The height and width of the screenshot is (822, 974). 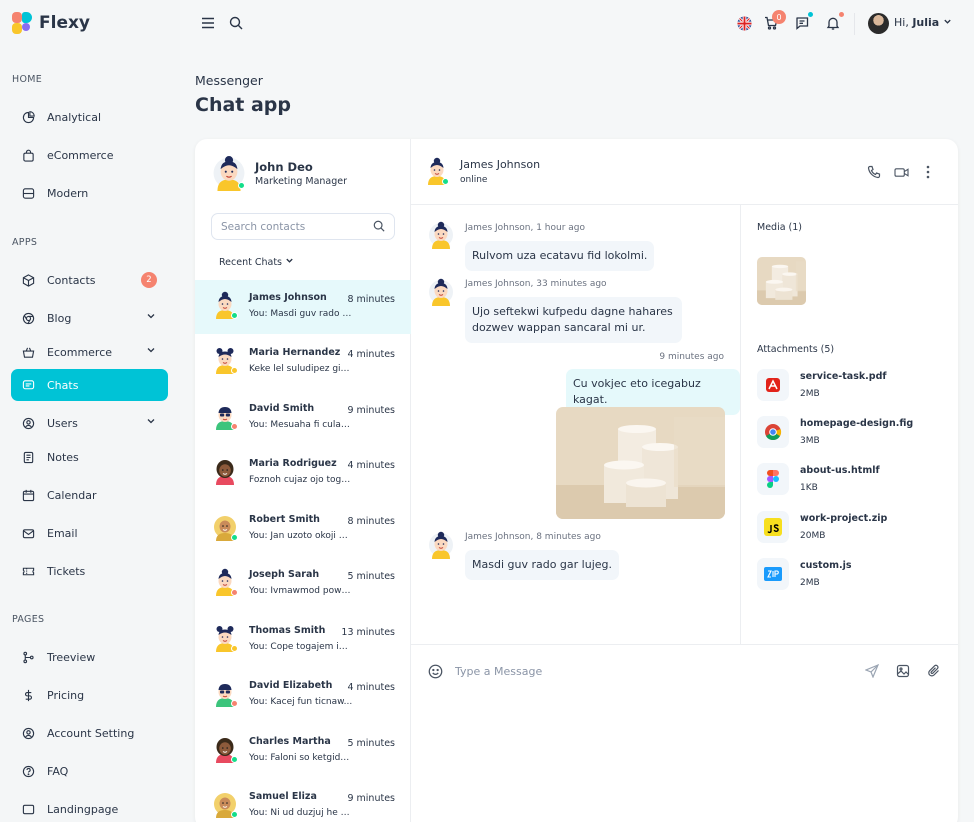 What do you see at coordinates (525, 228) in the screenshot?
I see `message-meta: James Johnson, 1 hour ago` at bounding box center [525, 228].